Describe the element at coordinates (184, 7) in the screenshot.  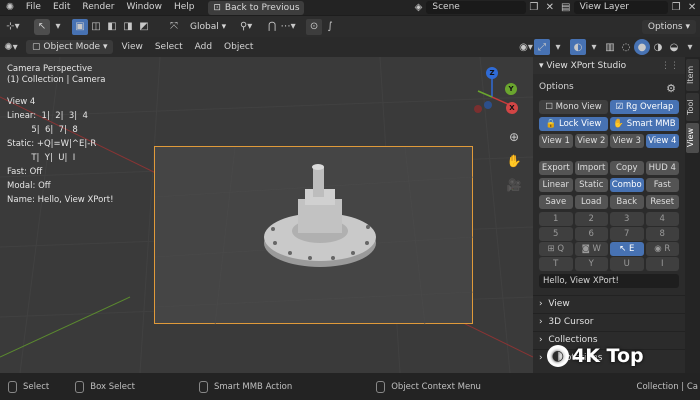
I see `menu-help: Help` at that location.